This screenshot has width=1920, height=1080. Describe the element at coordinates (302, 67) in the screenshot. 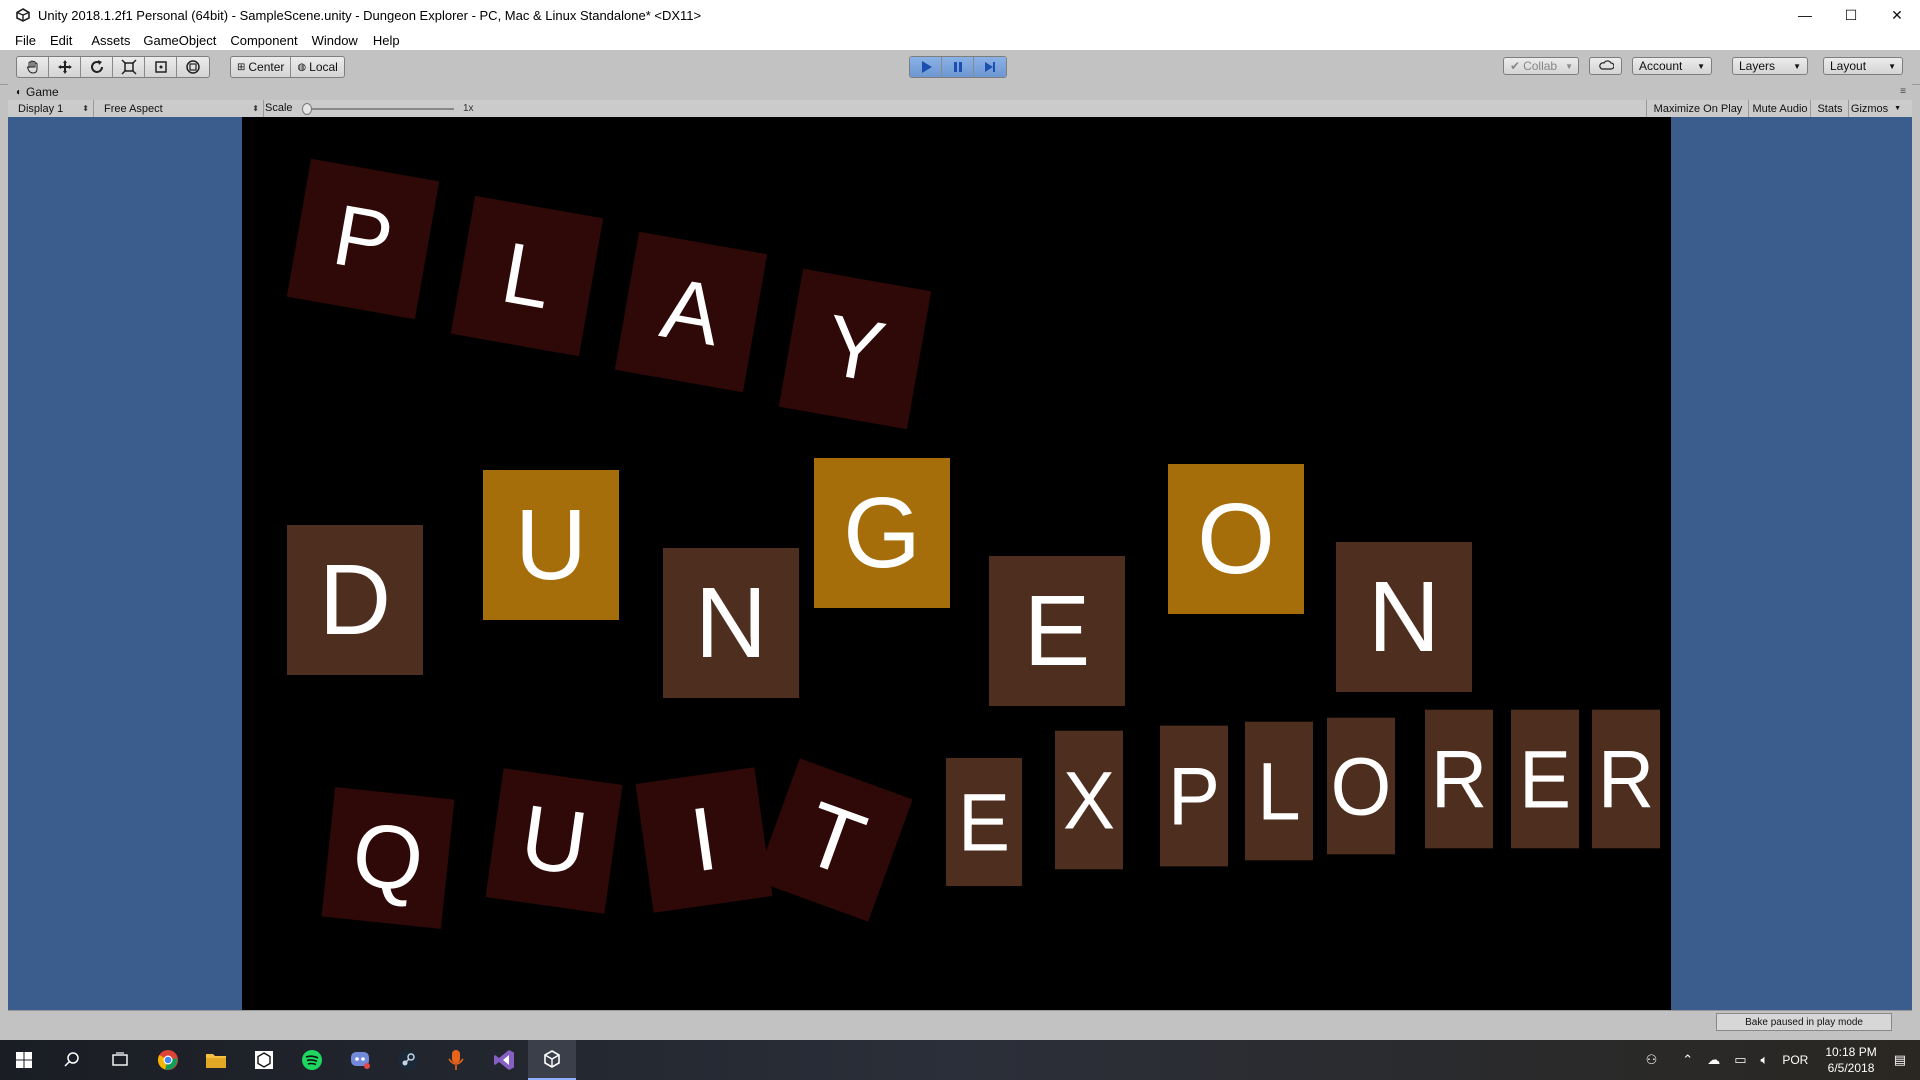

I see `local-globe-icon: ◍` at that location.